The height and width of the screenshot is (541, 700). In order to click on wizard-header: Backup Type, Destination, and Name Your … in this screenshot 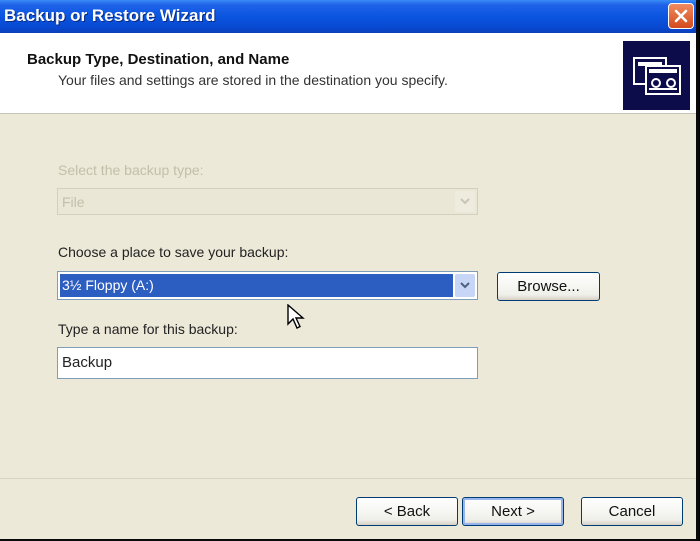, I will do `click(348, 73)`.